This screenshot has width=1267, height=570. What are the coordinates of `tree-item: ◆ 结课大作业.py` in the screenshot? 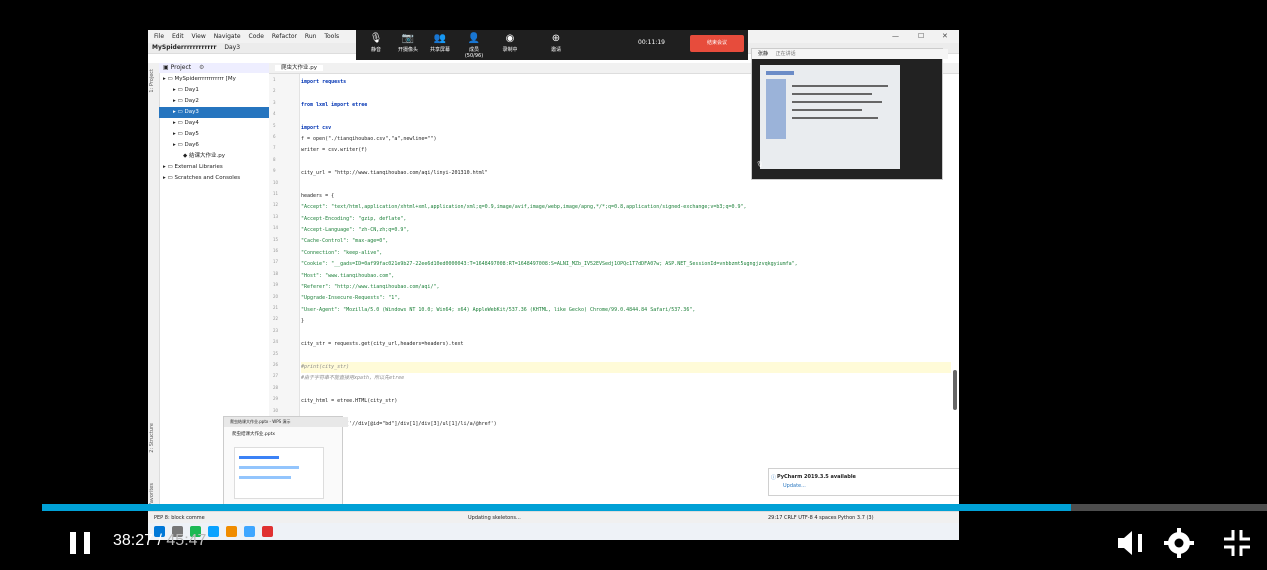 It's located at (214, 156).